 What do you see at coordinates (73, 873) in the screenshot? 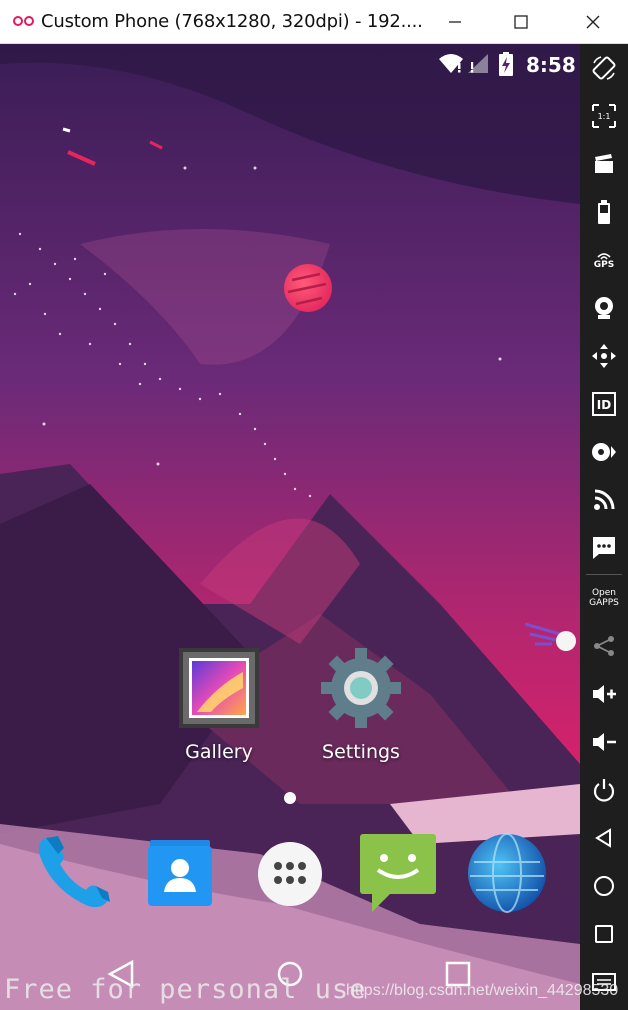
I see `phone-icon` at bounding box center [73, 873].